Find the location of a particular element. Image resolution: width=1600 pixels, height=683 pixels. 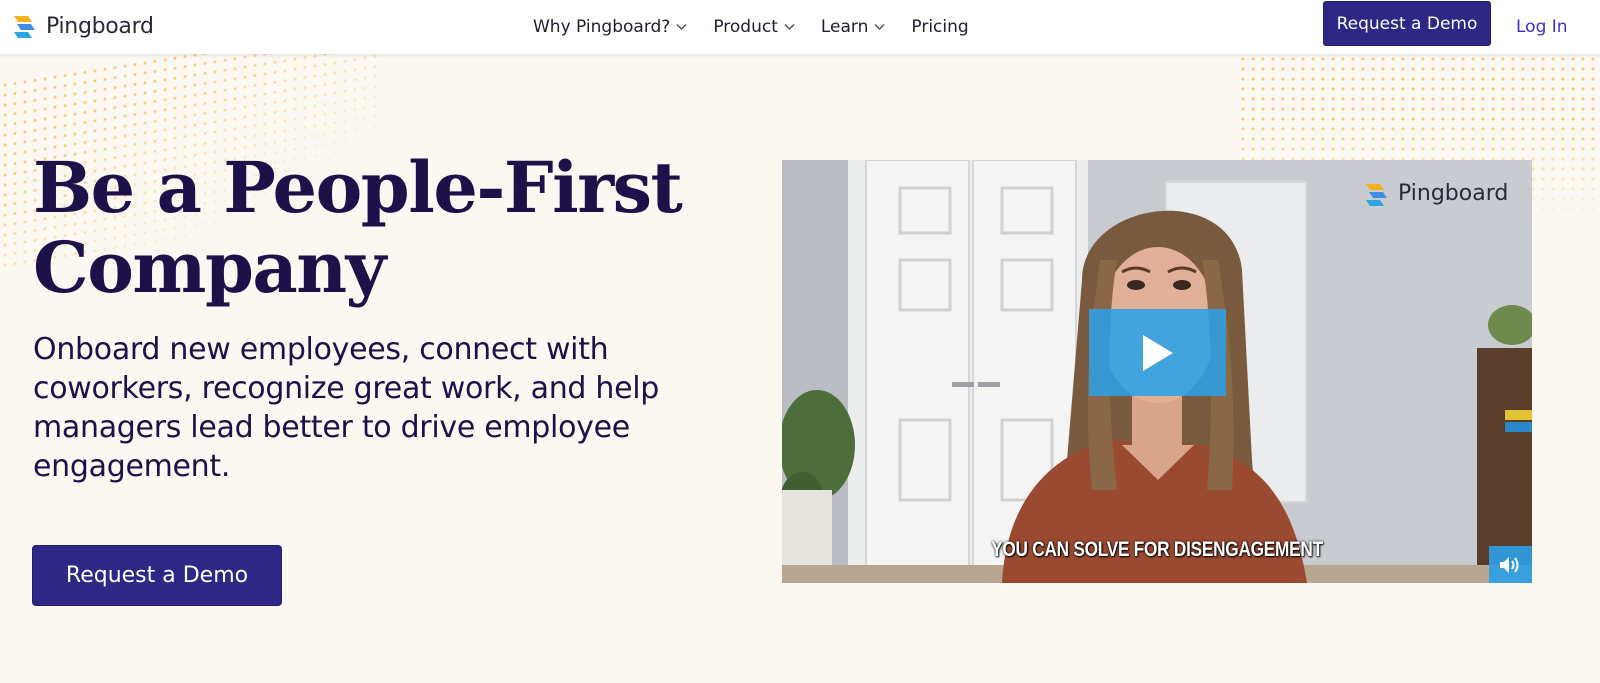

volume-icon is located at coordinates (1508, 564).